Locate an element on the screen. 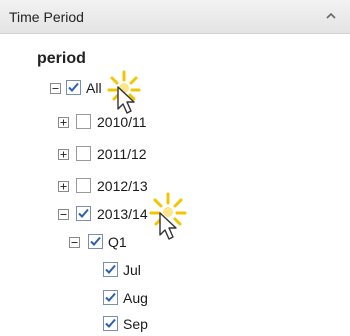  tree-node-jul: Jul is located at coordinates (175, 272).